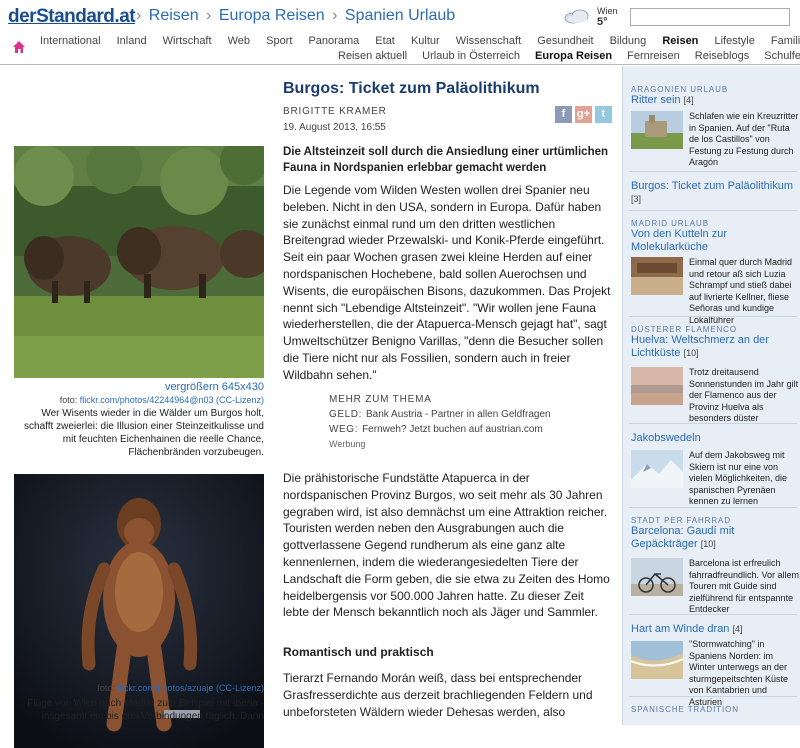  I want to click on nav-item-inland: Inland, so click(132, 41).